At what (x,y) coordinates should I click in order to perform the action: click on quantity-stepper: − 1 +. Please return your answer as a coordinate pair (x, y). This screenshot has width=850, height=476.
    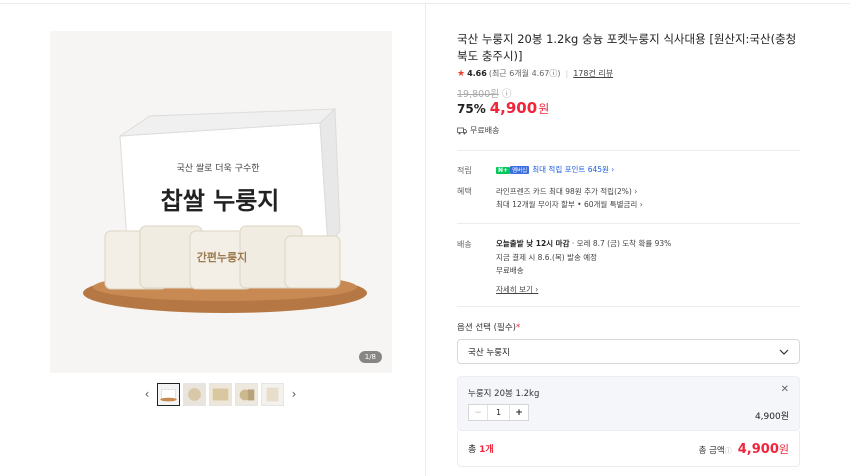
    Looking at the image, I should click on (498, 412).